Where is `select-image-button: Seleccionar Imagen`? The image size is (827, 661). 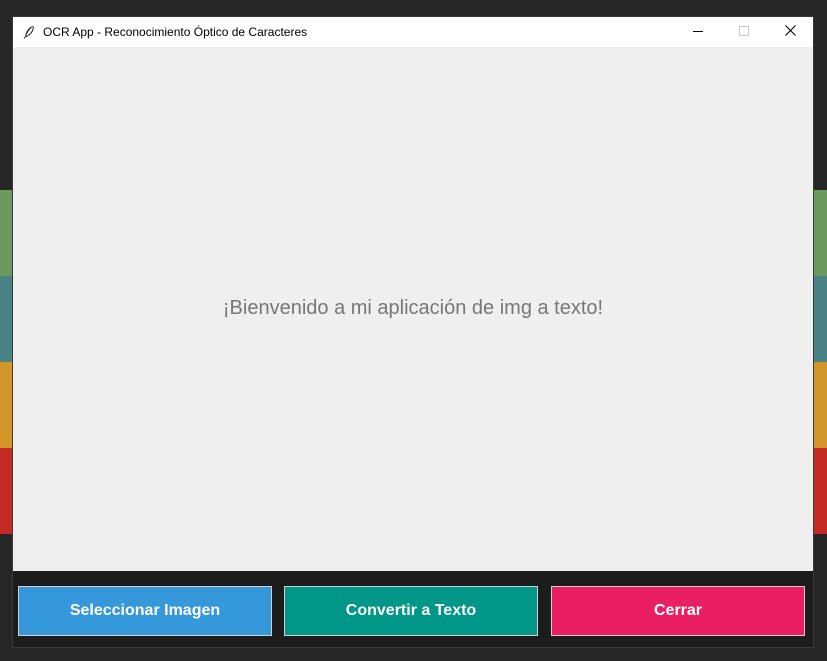 select-image-button: Seleccionar Imagen is located at coordinates (145, 611).